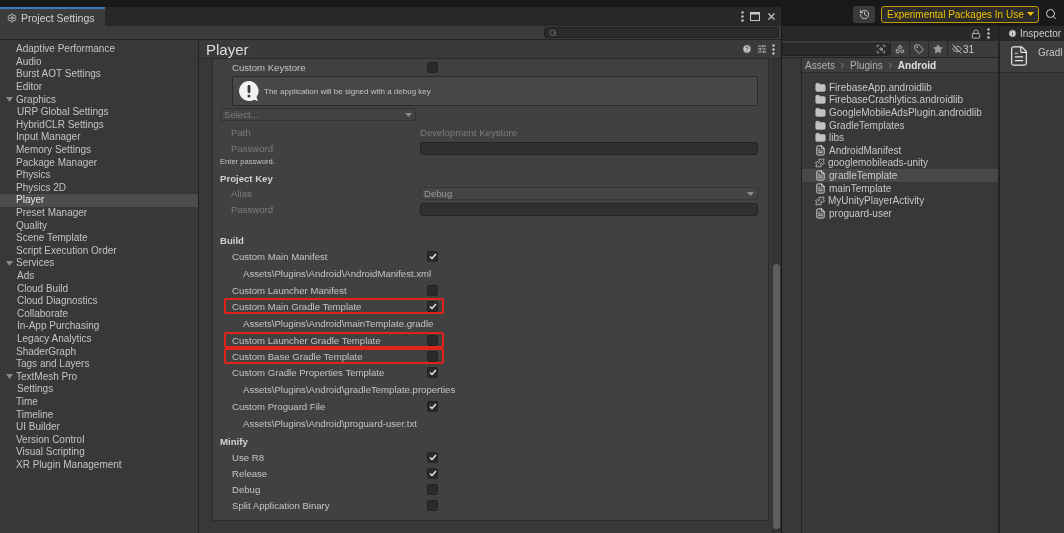 This screenshot has width=1064, height=533. Describe the element at coordinates (99, 74) in the screenshot. I see `sidebar-item: Burst AOT Settings` at that location.